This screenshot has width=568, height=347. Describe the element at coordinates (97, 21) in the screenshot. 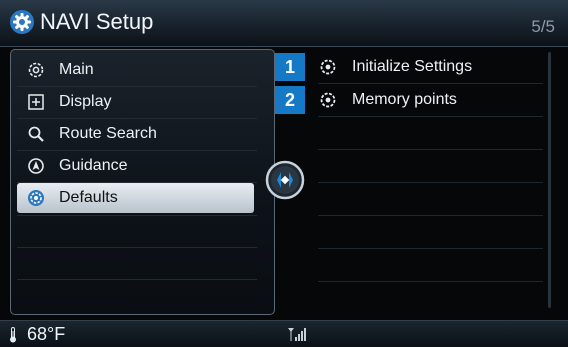

I see `page-title: NAVI Setup` at that location.